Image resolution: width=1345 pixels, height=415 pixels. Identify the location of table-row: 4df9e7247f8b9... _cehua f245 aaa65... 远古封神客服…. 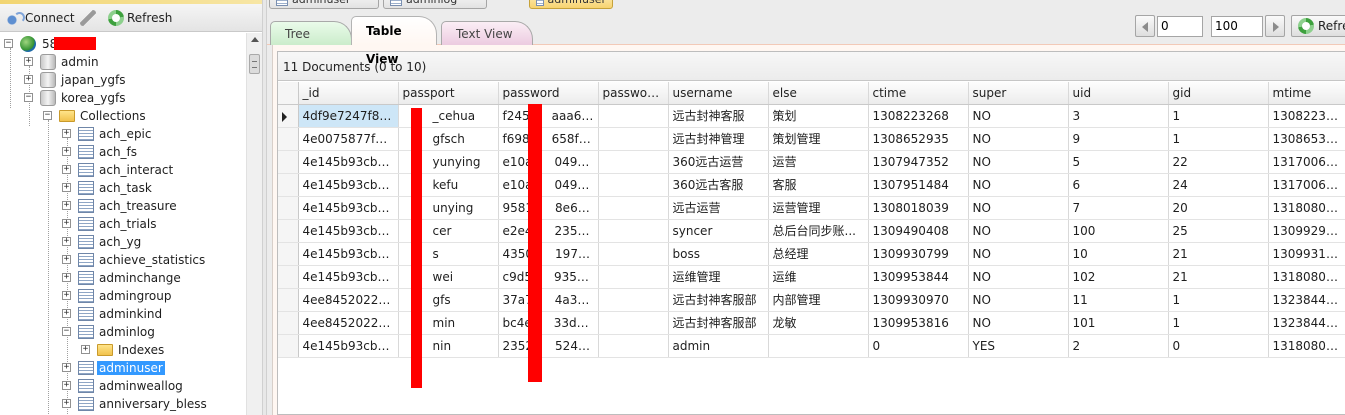
(811, 116).